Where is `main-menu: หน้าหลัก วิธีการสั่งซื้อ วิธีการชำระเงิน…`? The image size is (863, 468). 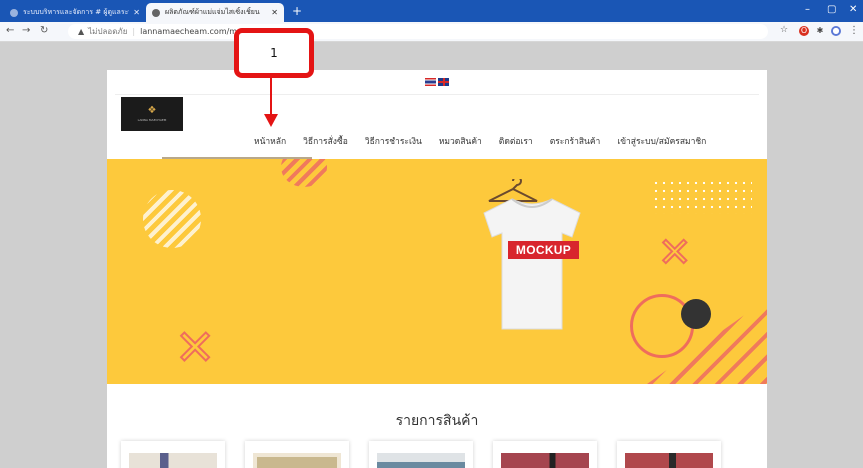 main-menu: หน้าหลัก วิธีการสั่งซื้อ วิธีการชำระเงิน… is located at coordinates (480, 141).